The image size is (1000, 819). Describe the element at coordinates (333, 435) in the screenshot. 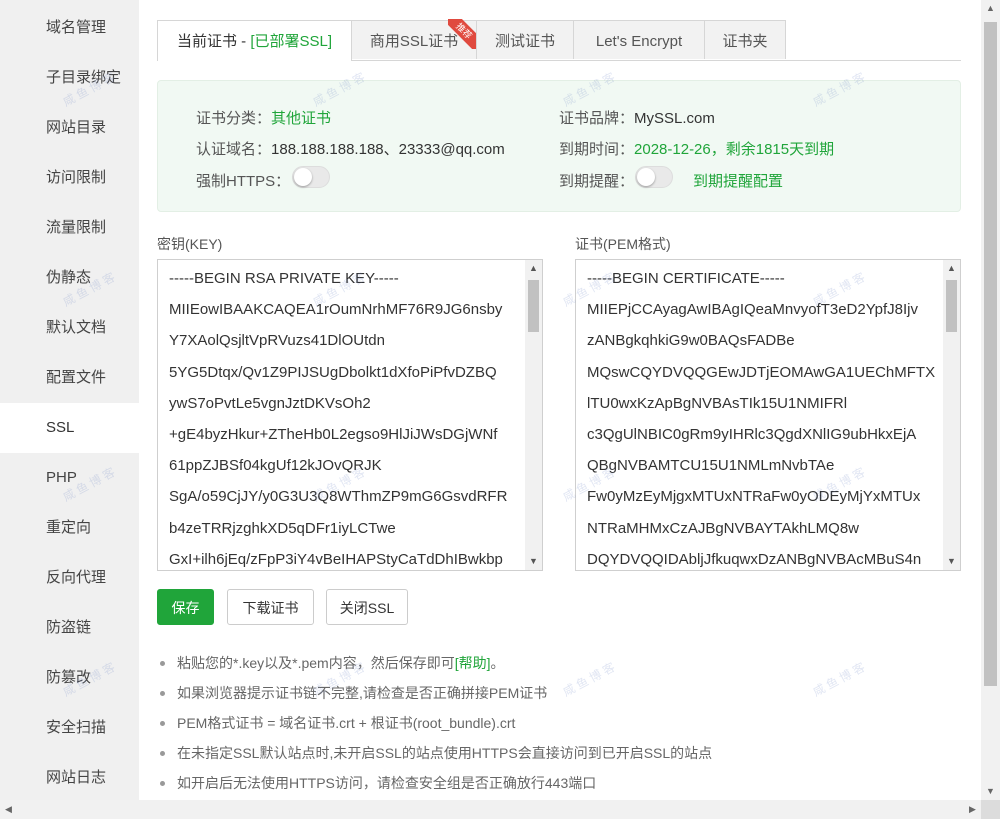

I see `text-line: +gE4byzHkur+ZTheHb0L2egso9HlJiJWsDGjWNf` at that location.